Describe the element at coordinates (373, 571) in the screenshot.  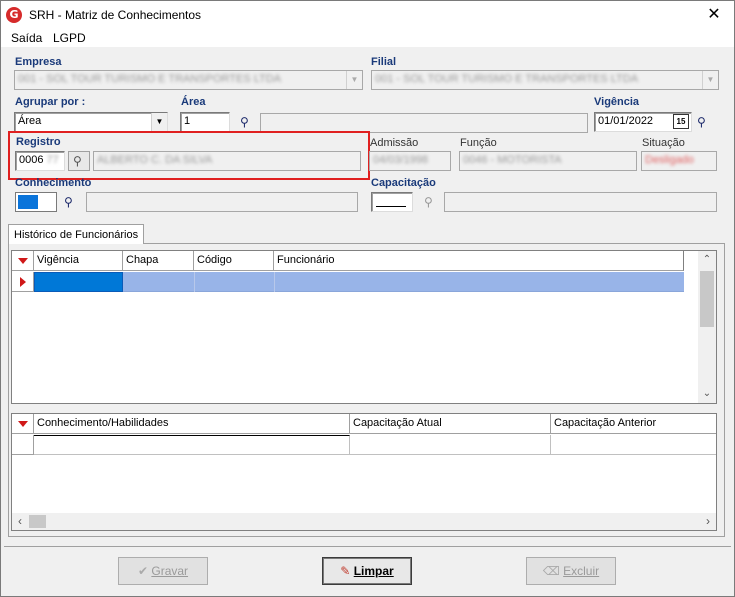
I see `limpar-label: Limpar` at that location.